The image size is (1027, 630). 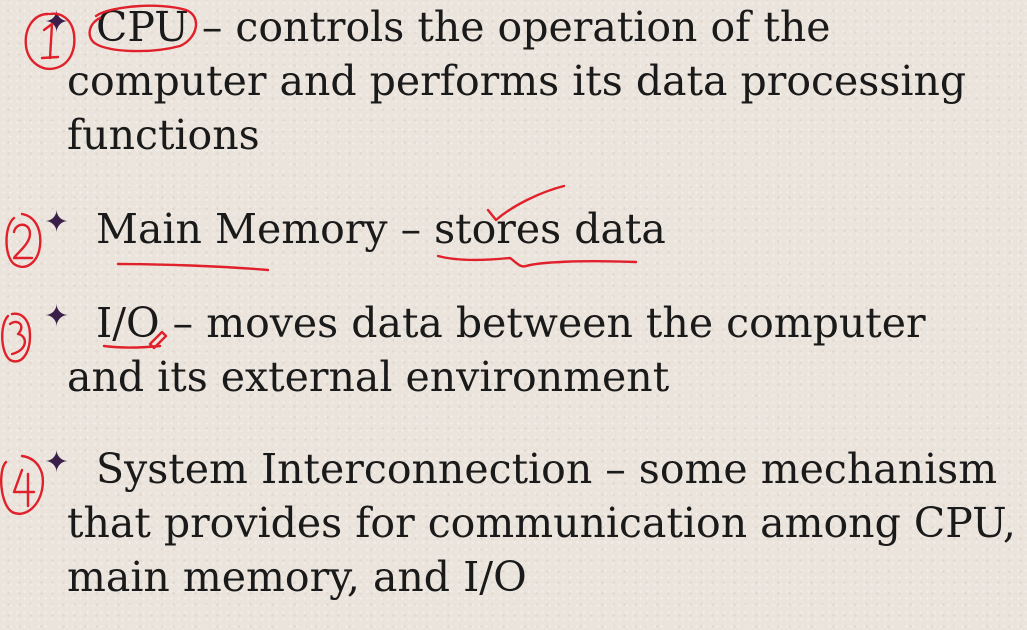 I want to click on bullet-main-memory-line-1: Main Memory – stores data, so click(x=381, y=229).